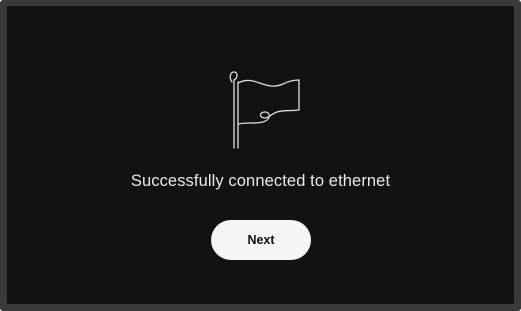 The image size is (521, 311). I want to click on flag-icon, so click(264, 110).